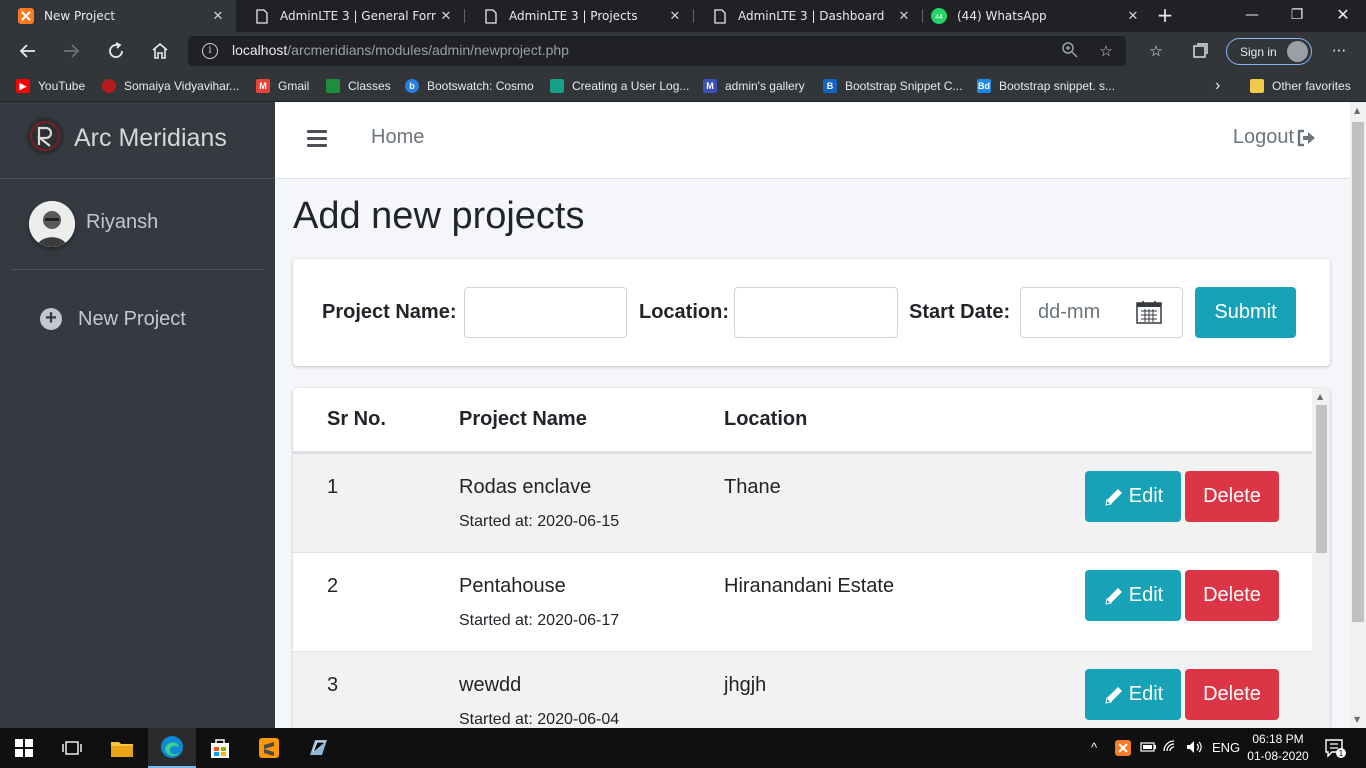 Image resolution: width=1366 pixels, height=768 pixels. I want to click on browser-tab-dashboard: AdminLTE 3 | Dashboard ✕, so click(808, 16).